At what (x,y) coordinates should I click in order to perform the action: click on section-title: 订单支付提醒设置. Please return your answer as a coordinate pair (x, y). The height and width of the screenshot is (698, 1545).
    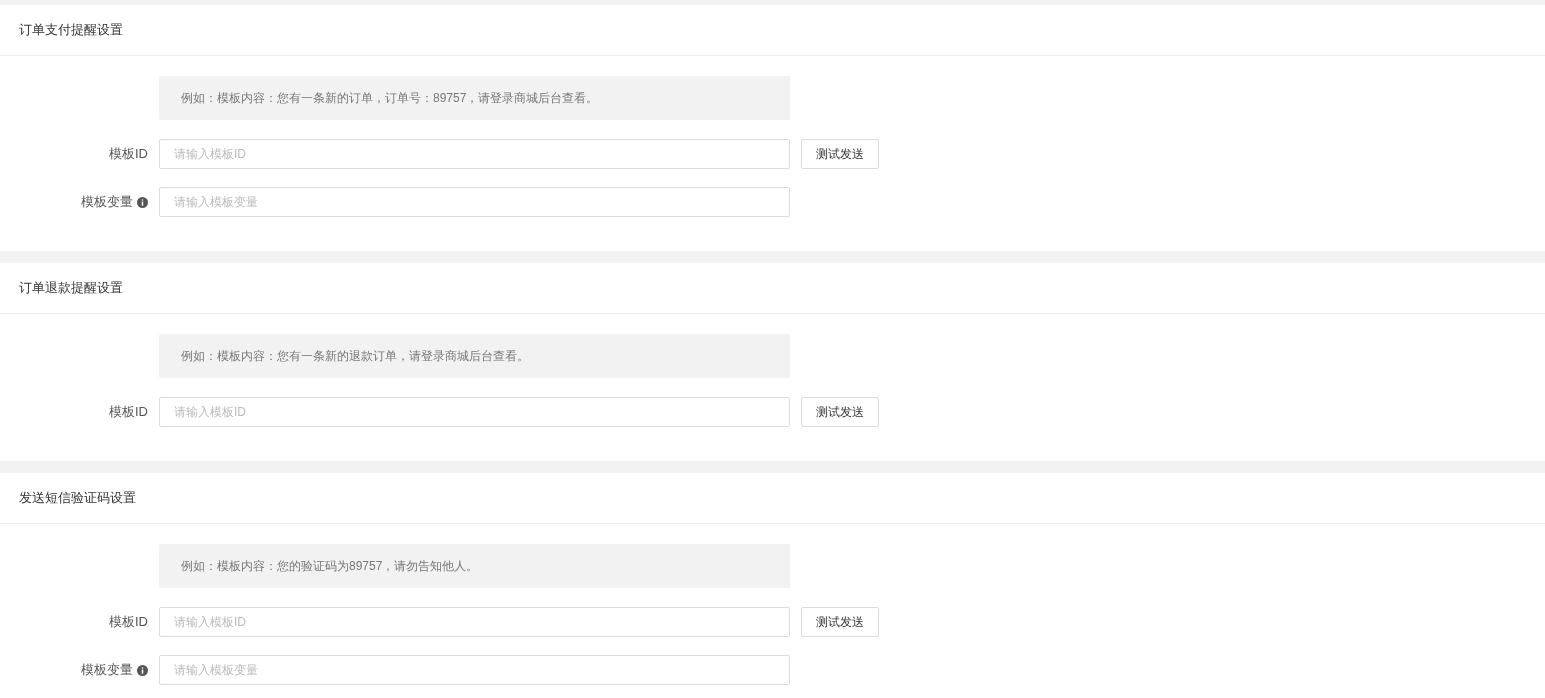
    Looking at the image, I should click on (71, 30).